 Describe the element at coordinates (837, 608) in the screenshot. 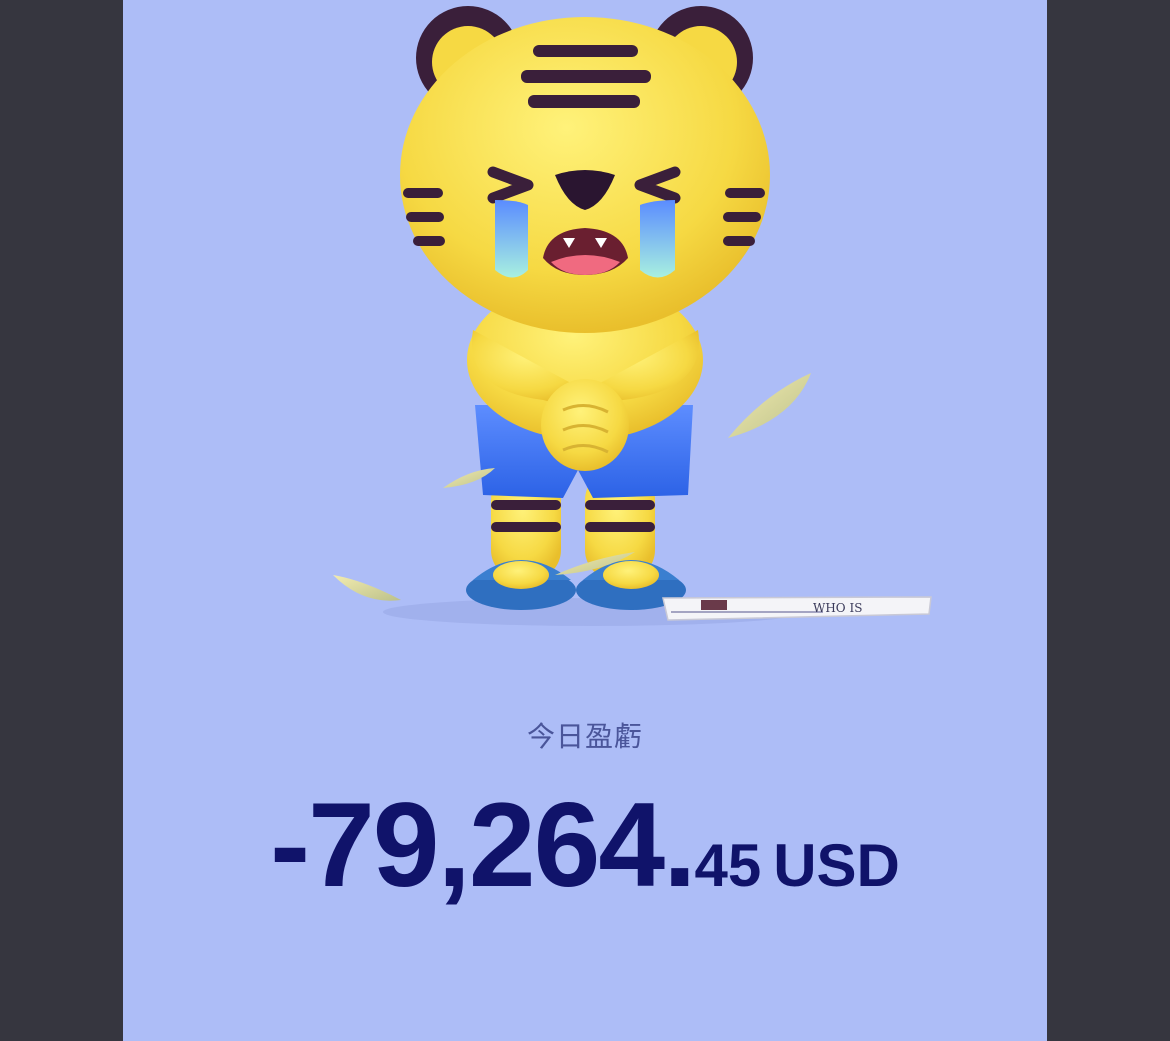

I see `svg-text: WHO IS` at that location.